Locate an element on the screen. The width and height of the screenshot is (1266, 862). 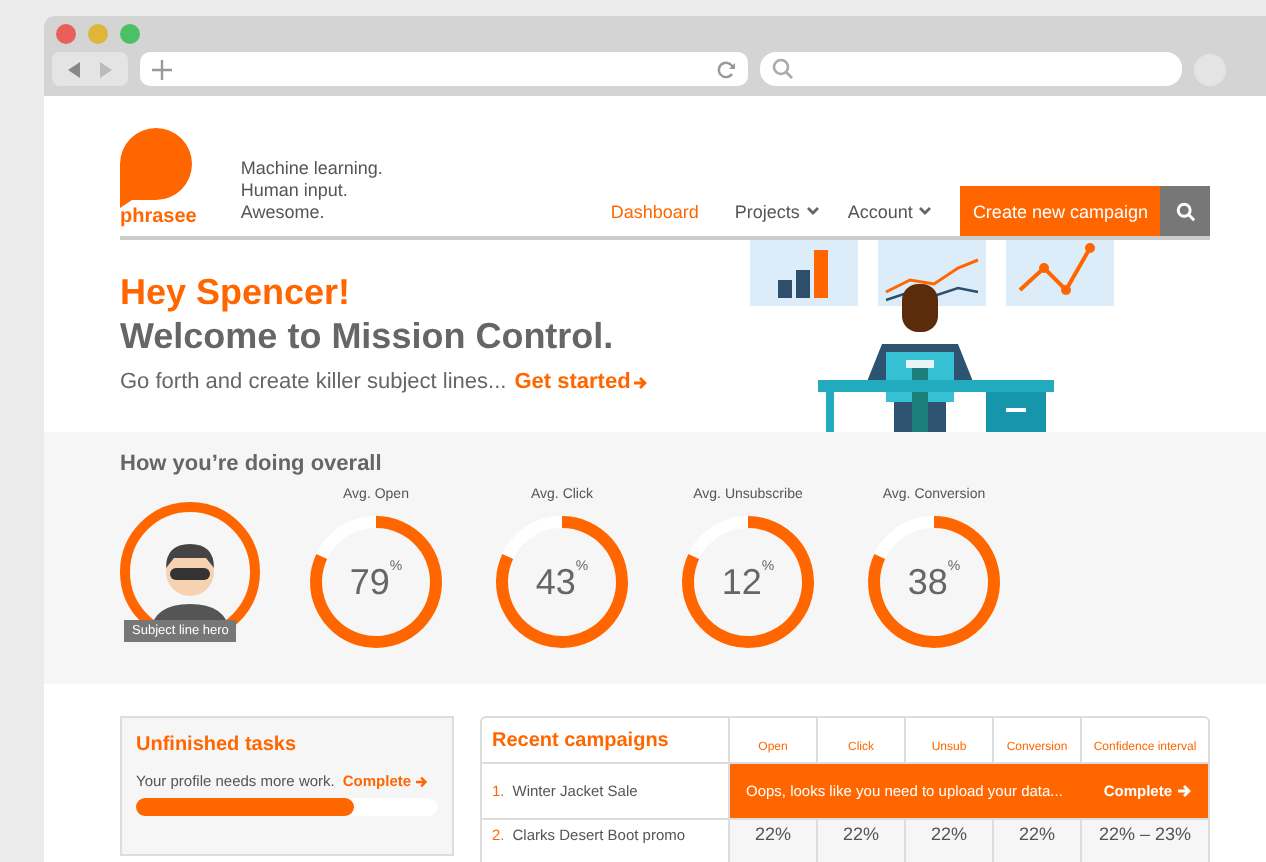
metric-value: 79 is located at coordinates (369, 582).